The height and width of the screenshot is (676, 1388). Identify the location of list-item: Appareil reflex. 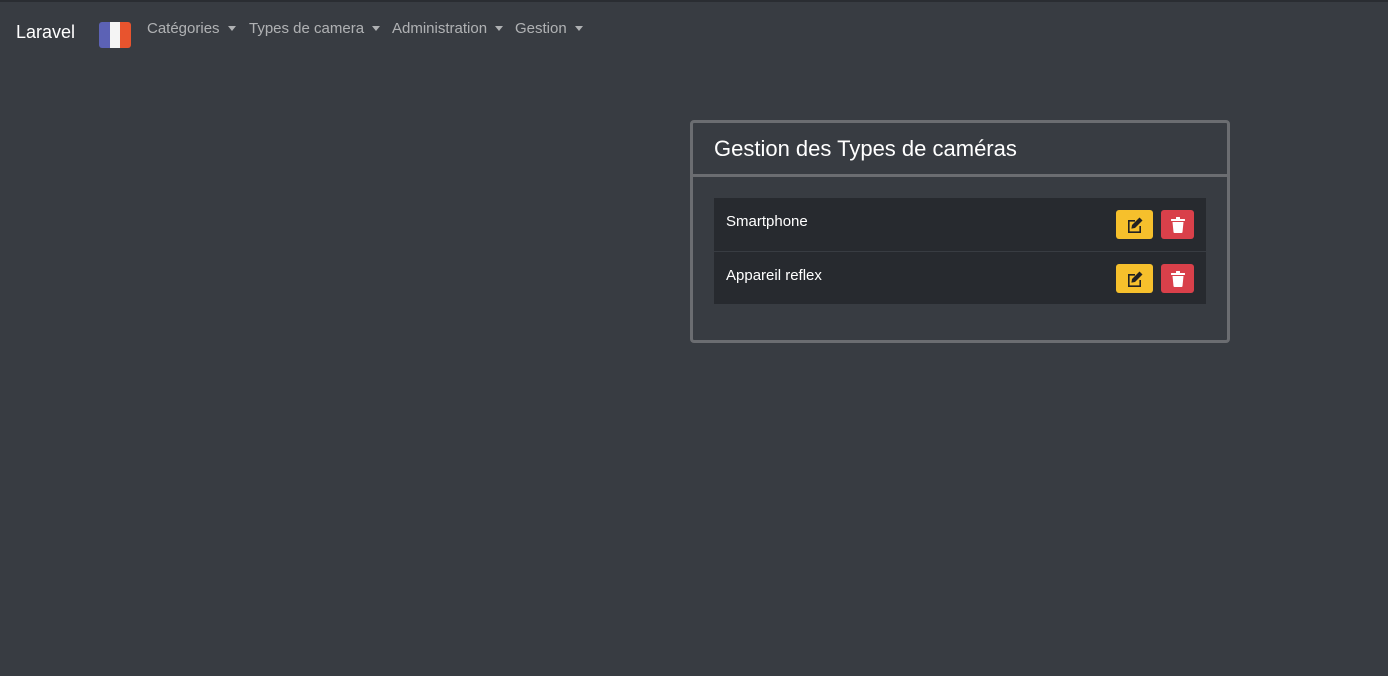
(960, 277).